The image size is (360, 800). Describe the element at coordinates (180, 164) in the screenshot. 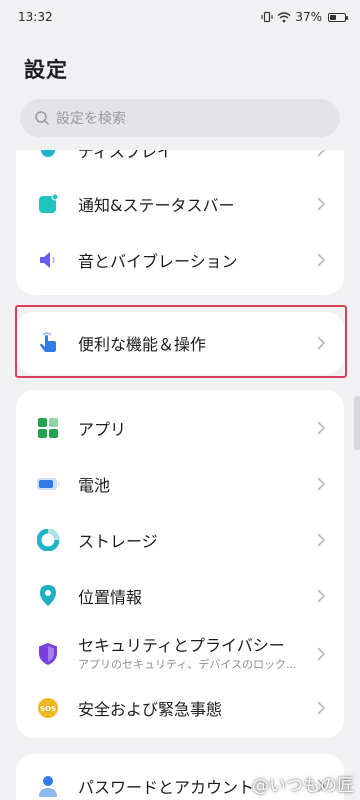

I see `settings-item-display: ディスプレイ` at that location.